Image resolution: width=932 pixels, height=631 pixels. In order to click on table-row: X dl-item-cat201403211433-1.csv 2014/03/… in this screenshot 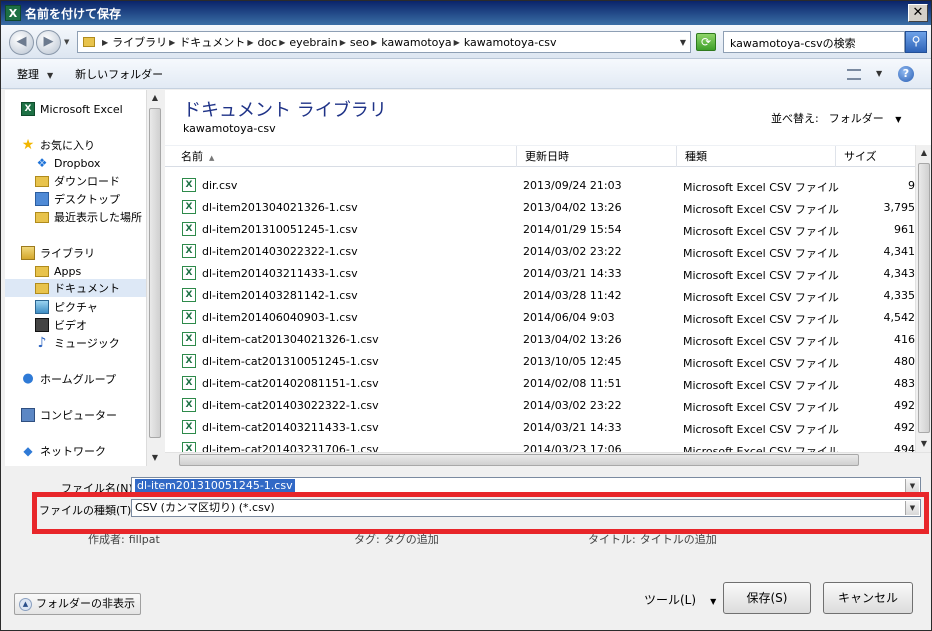, I will do `click(540, 427)`.